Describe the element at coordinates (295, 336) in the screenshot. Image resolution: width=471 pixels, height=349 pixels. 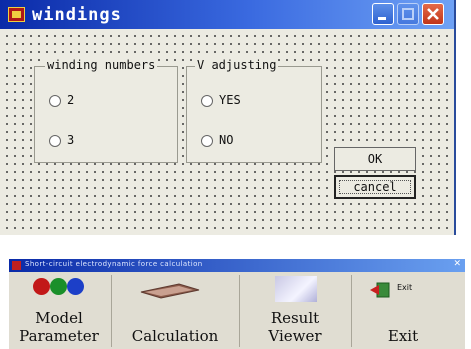
I see `result-viewer-label-2: Viewer` at that location.